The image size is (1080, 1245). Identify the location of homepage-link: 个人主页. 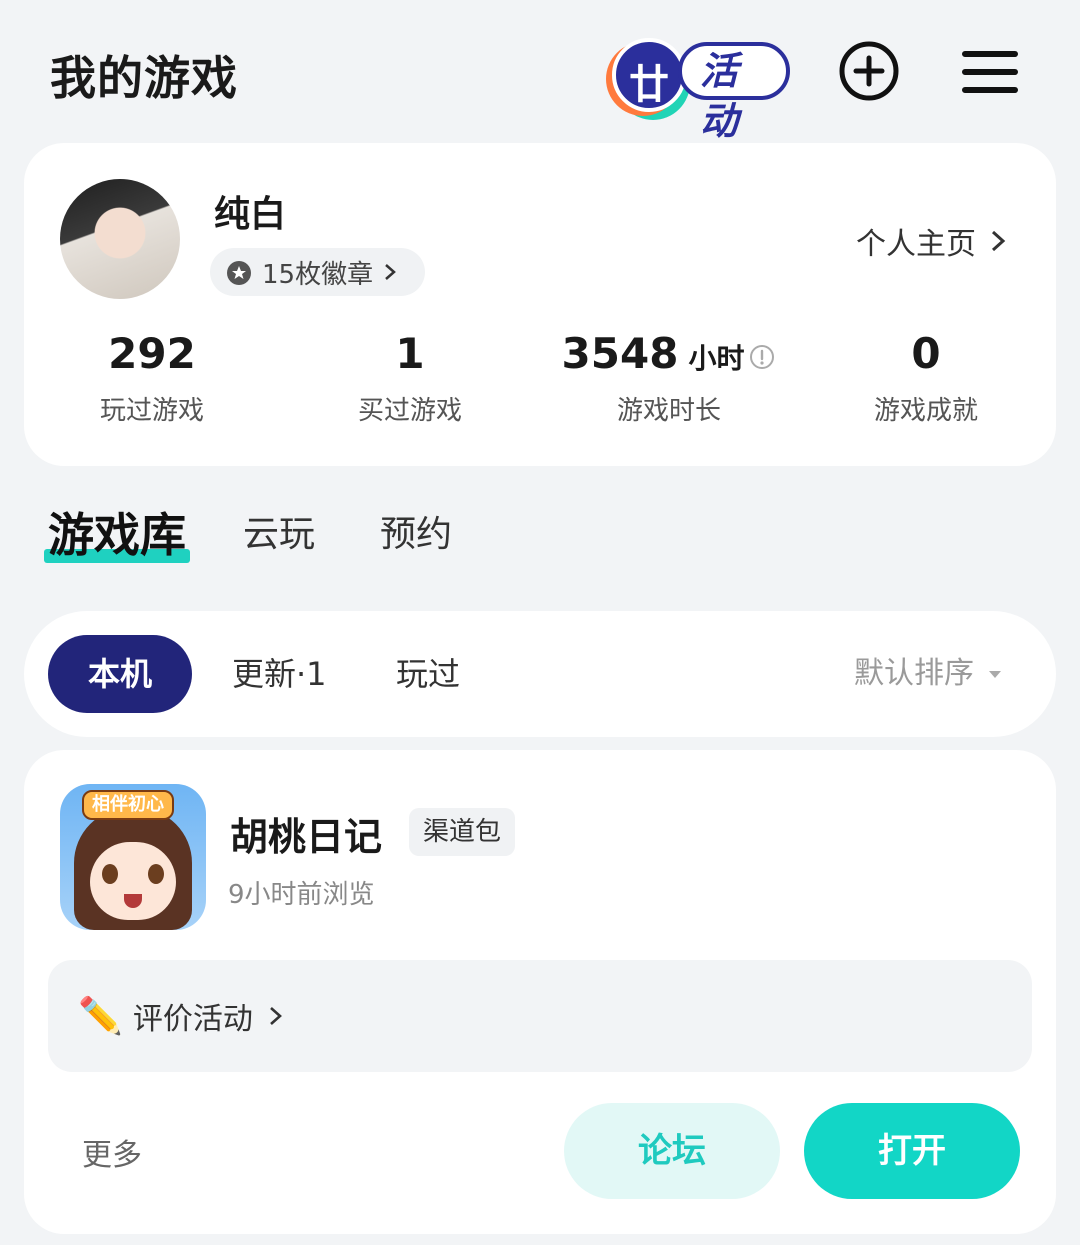
(934, 241).